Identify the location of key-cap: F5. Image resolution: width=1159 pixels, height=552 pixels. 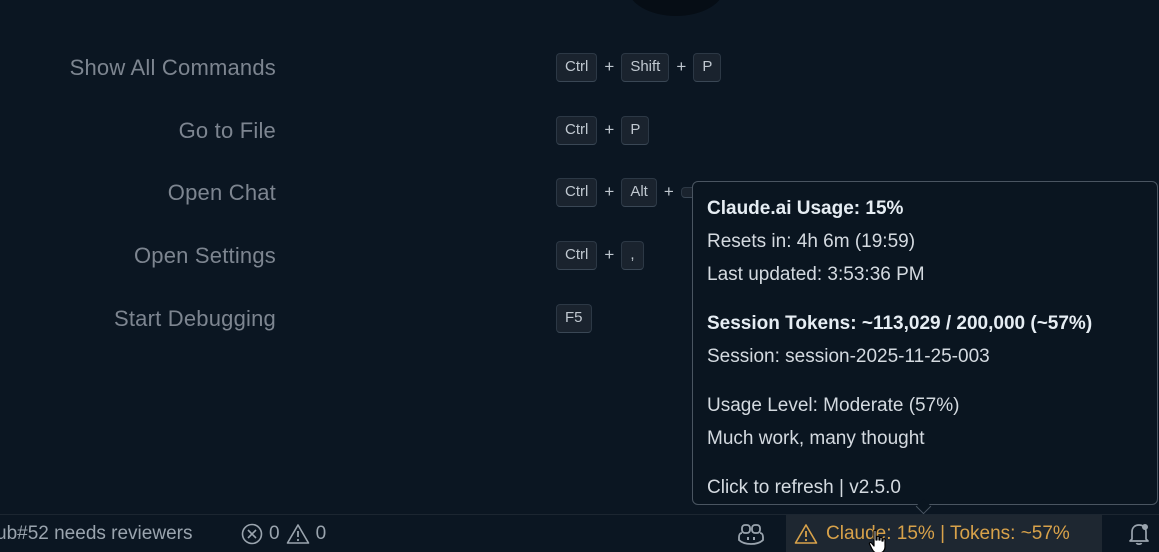
(574, 318).